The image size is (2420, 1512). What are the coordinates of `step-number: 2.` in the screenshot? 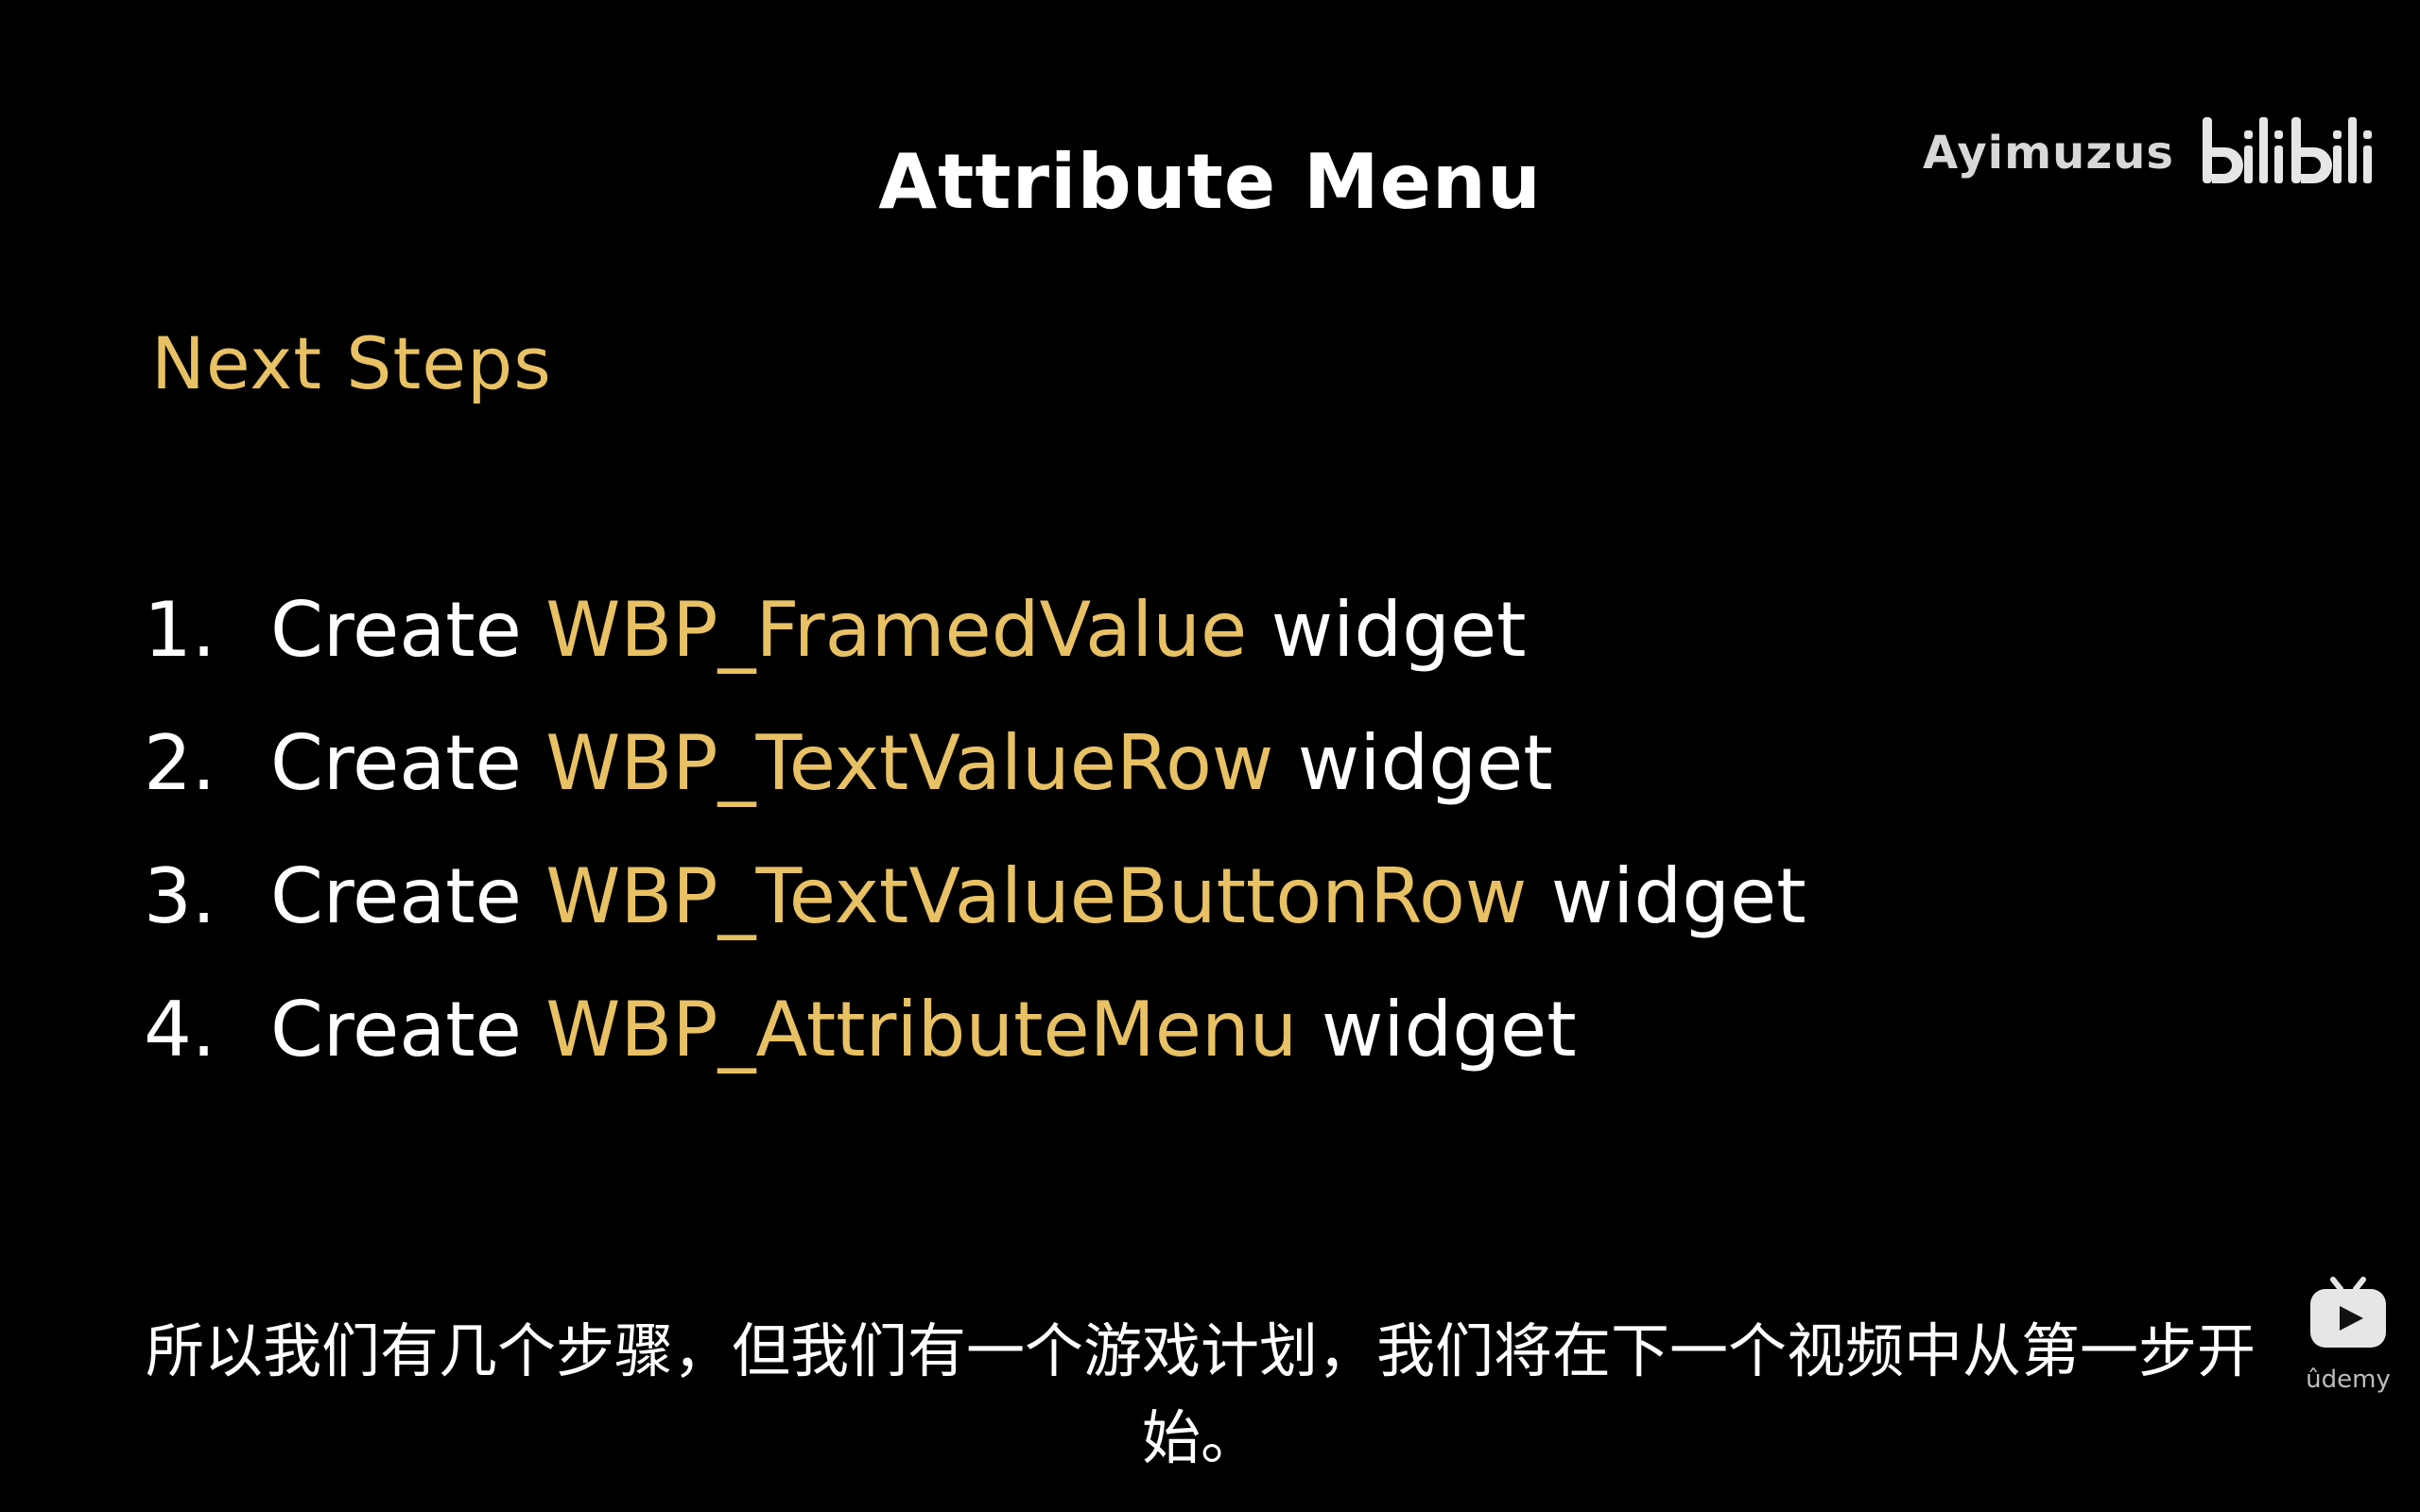 It's located at (180, 763).